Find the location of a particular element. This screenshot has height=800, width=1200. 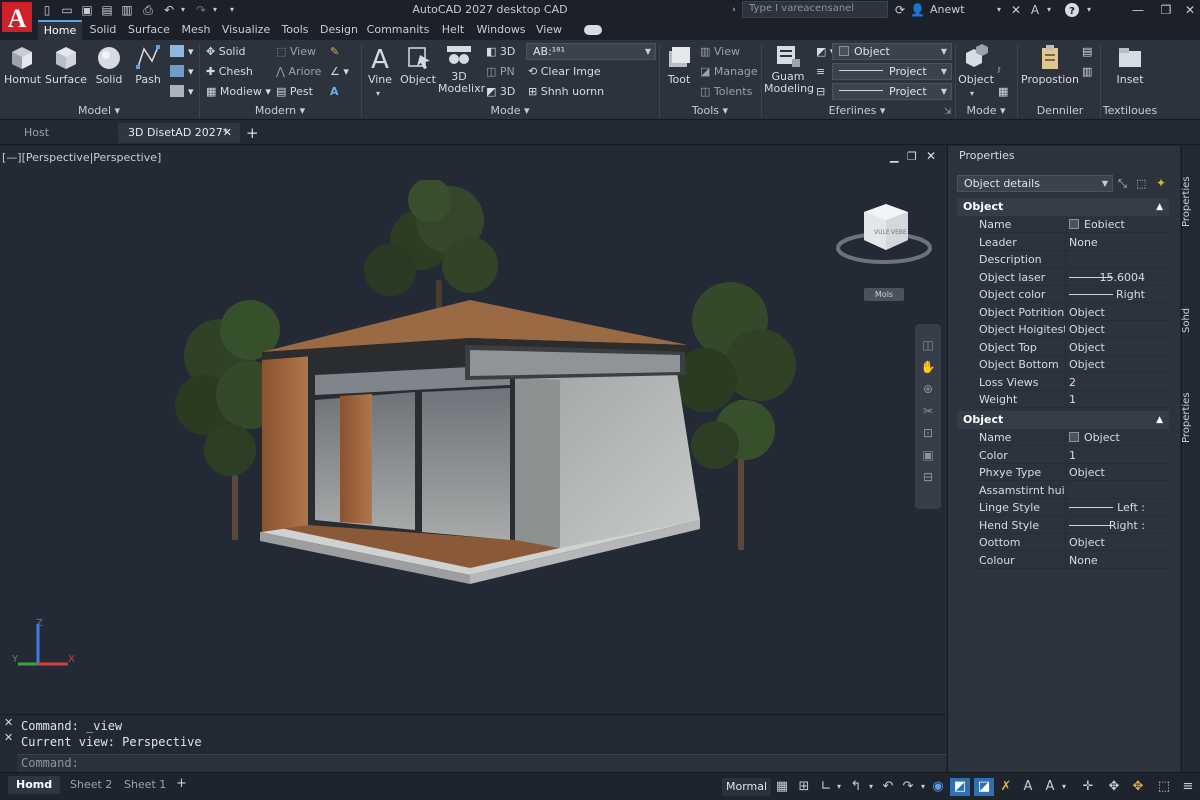

group-tools: Tools ▾ is located at coordinates (710, 111).